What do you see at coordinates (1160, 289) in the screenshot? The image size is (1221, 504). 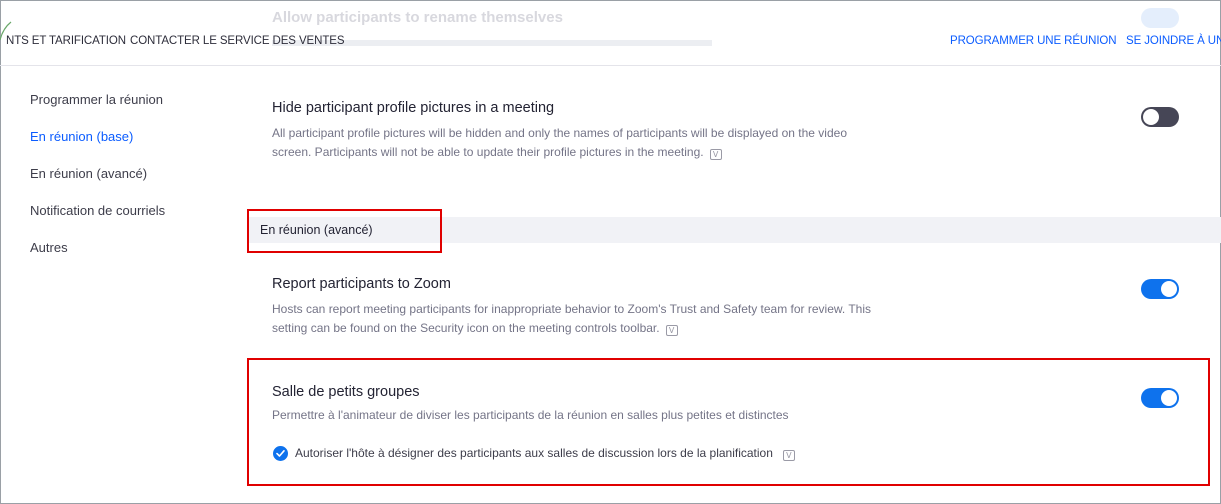 I see `report-participants-toggle` at bounding box center [1160, 289].